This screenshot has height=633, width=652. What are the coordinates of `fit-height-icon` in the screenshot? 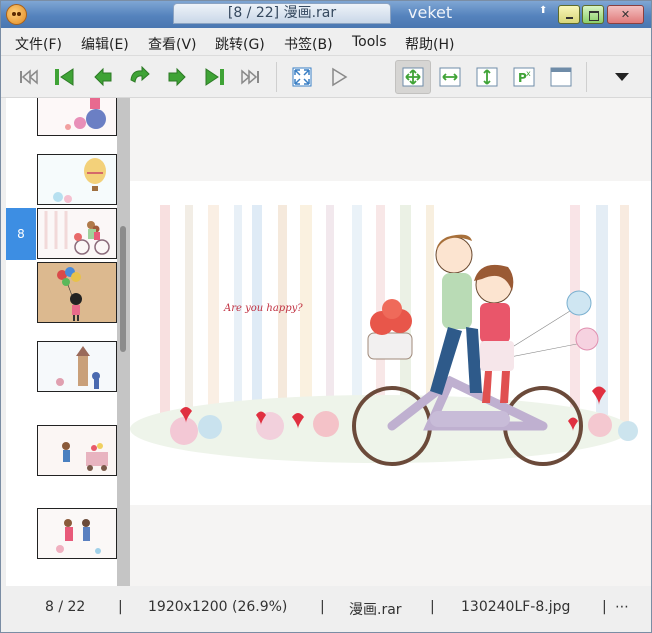 It's located at (487, 77).